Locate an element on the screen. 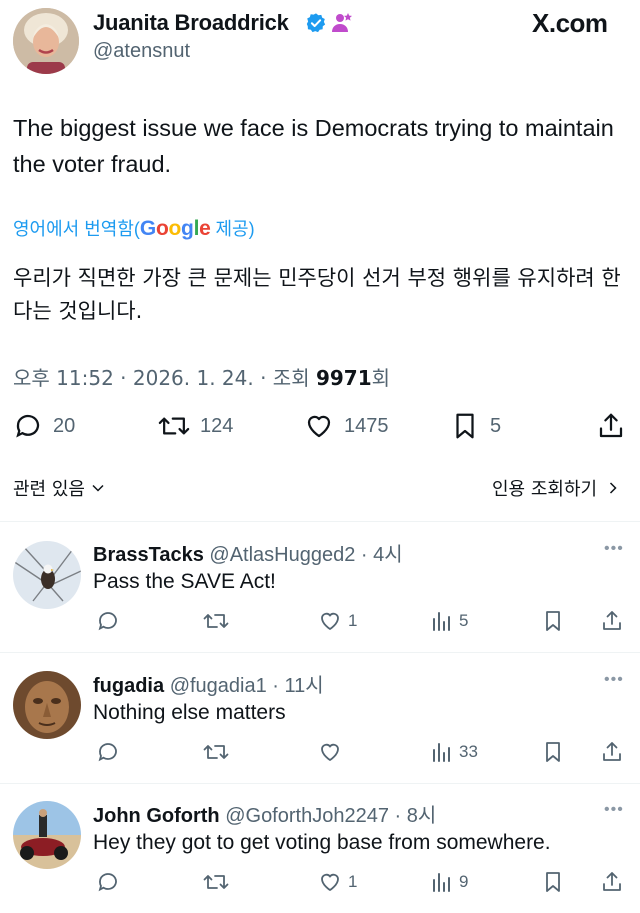 Image resolution: width=640 pixels, height=913 pixels. quotes-label: 인용 조회하기 is located at coordinates (545, 489).